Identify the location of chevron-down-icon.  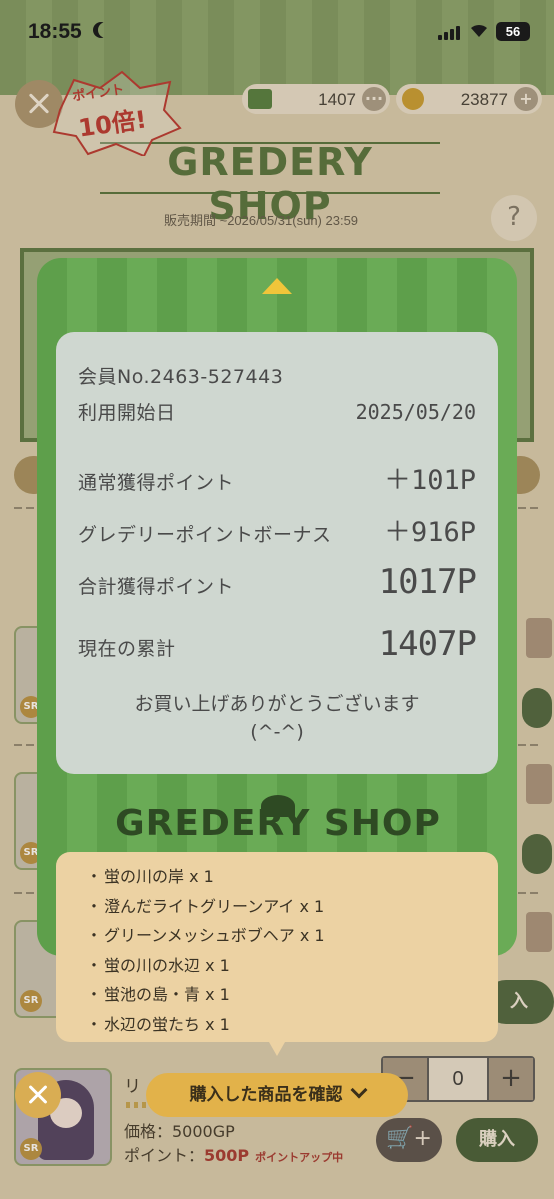
(358, 1090).